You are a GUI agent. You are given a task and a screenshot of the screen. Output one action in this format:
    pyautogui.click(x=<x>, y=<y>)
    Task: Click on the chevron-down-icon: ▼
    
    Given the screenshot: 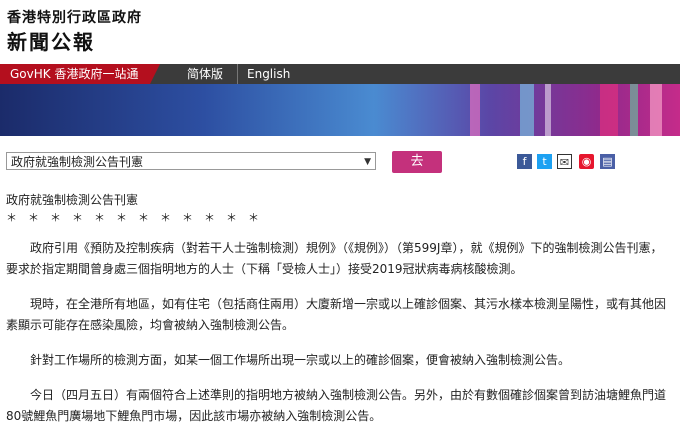 What is the action you would take?
    pyautogui.click(x=367, y=162)
    